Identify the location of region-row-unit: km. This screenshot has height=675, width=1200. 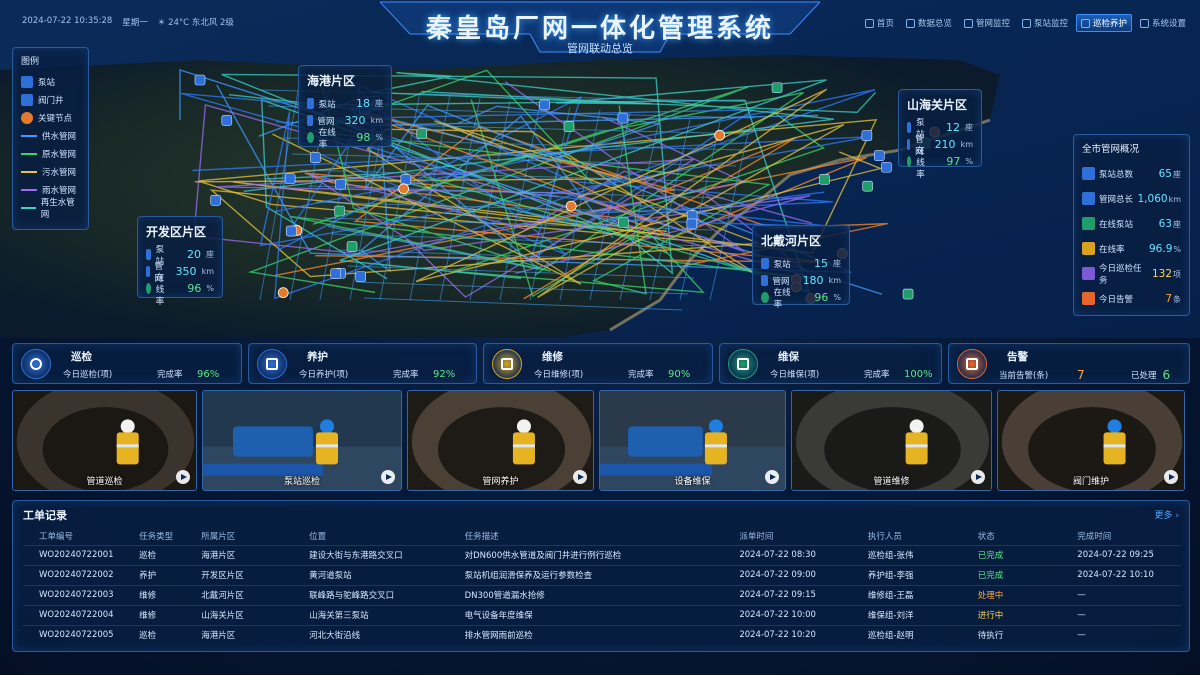
(207, 271).